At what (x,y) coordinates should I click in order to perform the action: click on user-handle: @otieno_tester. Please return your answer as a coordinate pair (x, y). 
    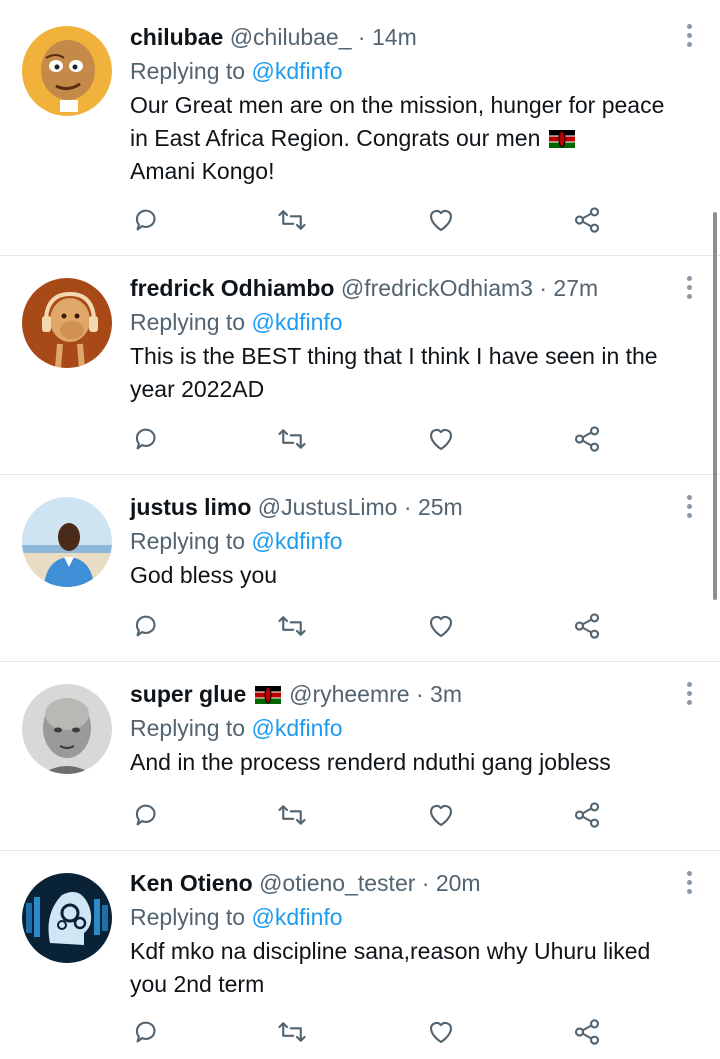
    Looking at the image, I should click on (337, 883).